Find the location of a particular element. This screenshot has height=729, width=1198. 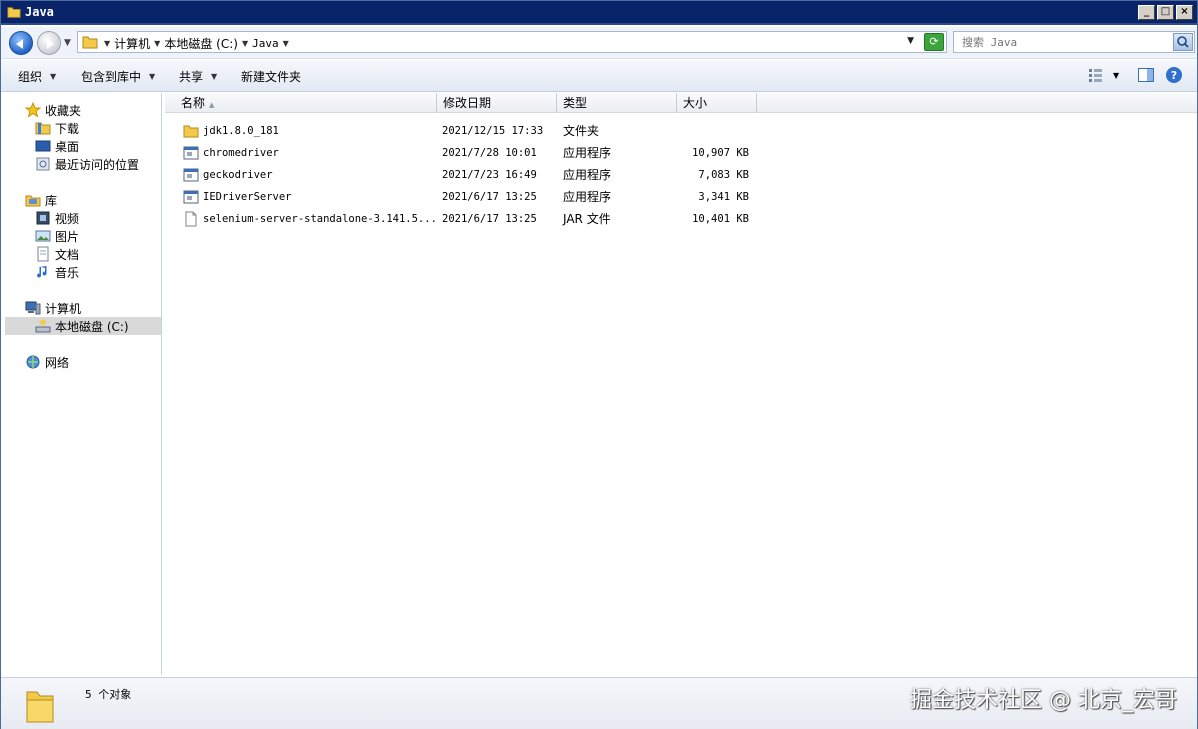

nav-network: 网络 is located at coordinates (47, 362).